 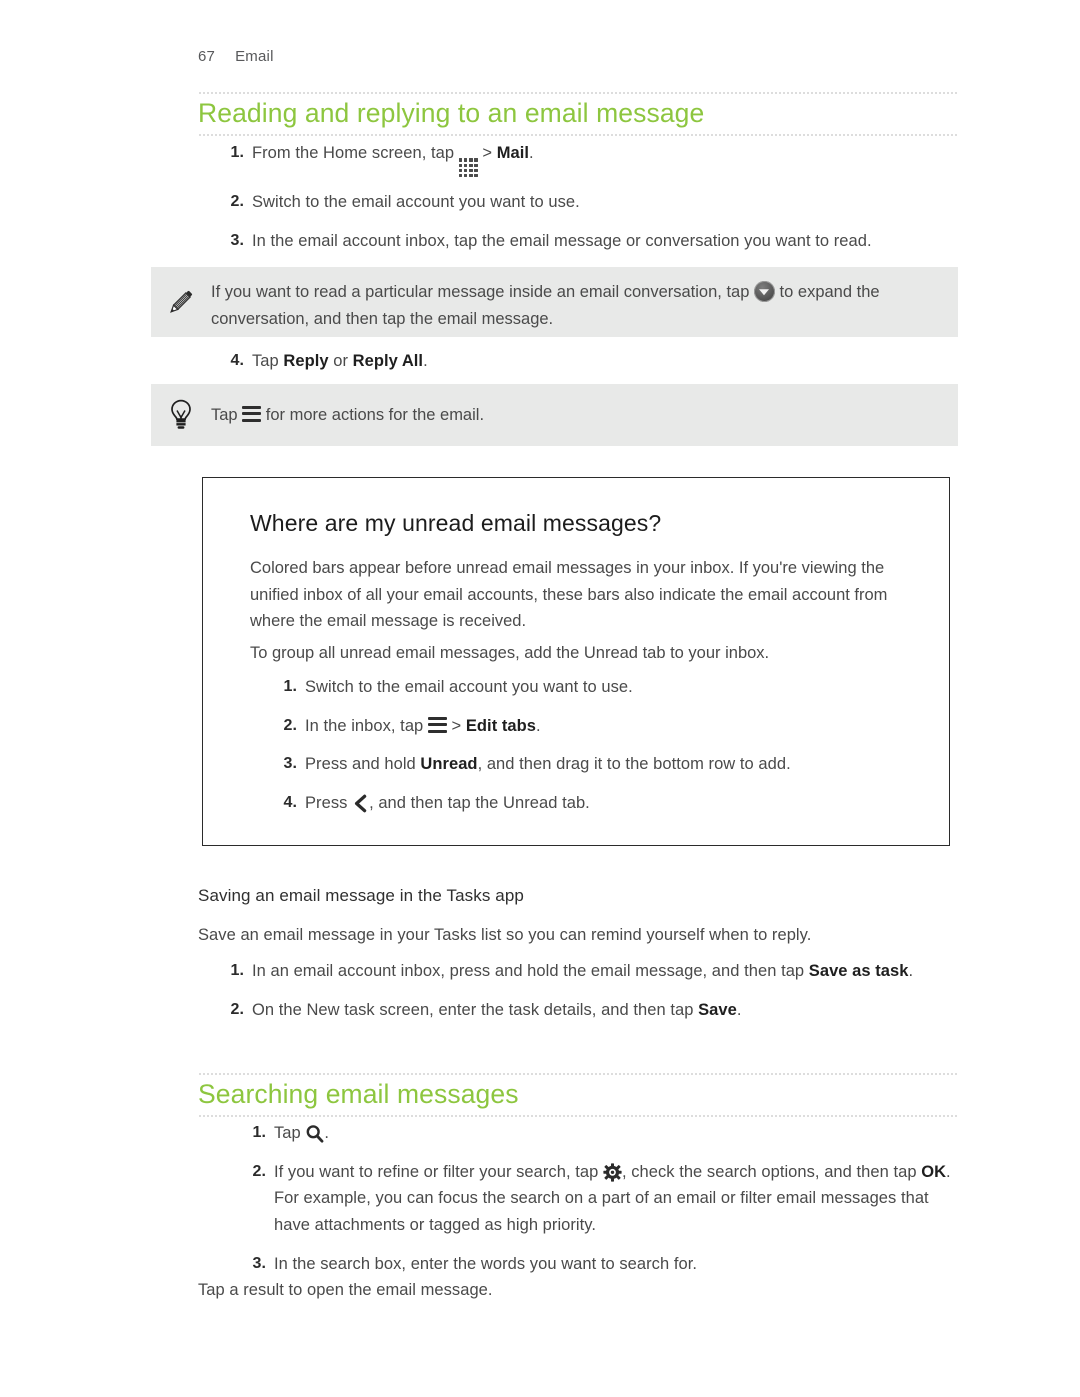 What do you see at coordinates (764, 291) in the screenshot?
I see `expand-circle-icon` at bounding box center [764, 291].